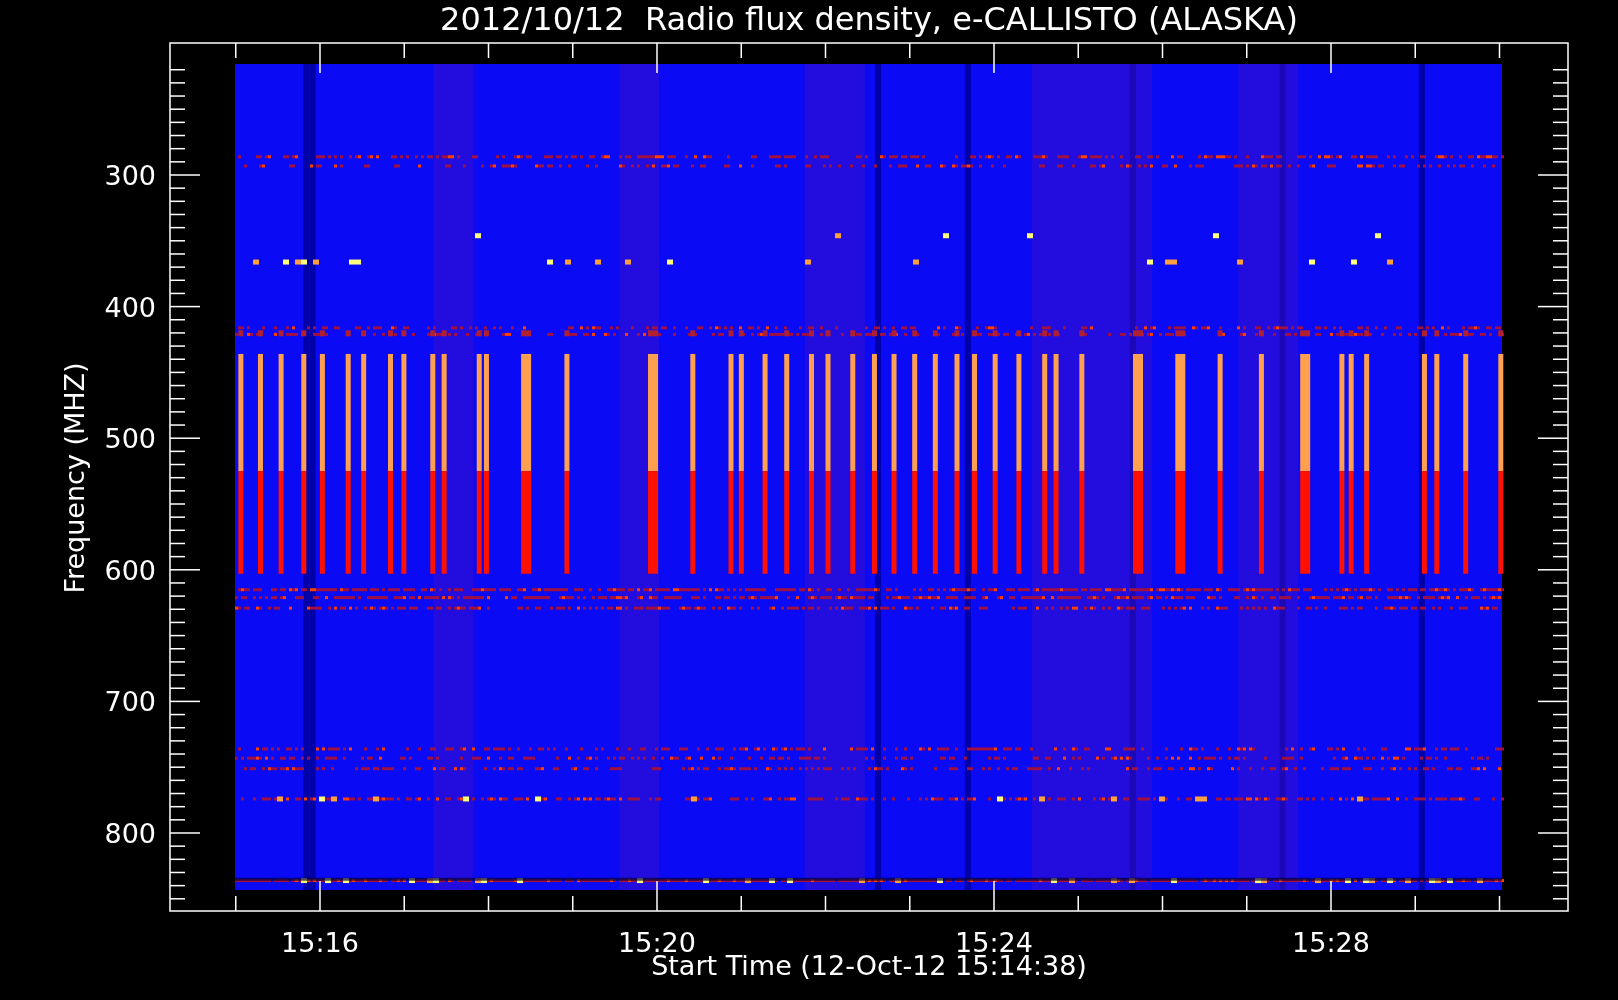 The image size is (1618, 1000). I want to click on y-tick-label: 300, so click(130, 175).